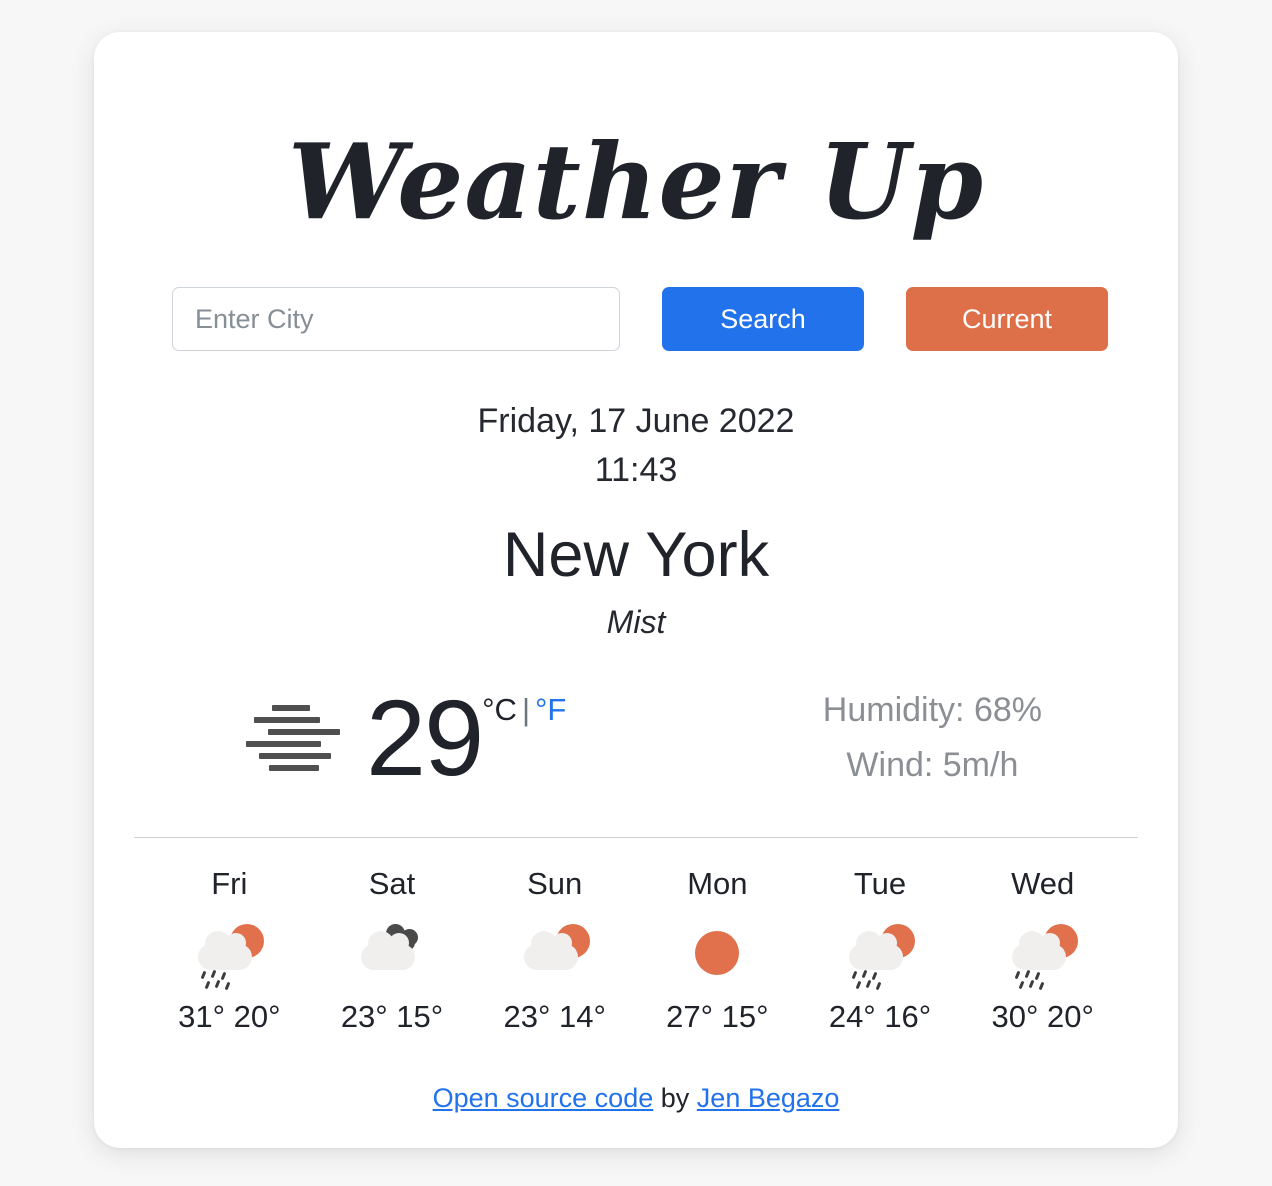 This screenshot has width=1272, height=1186. I want to click on forecast-day-card: Wed 30° 20°, so click(1042, 950).